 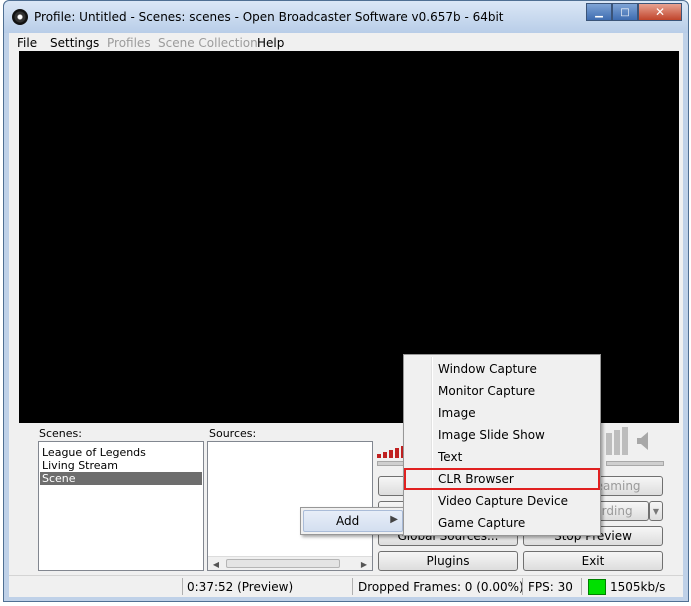 What do you see at coordinates (121, 465) in the screenshot?
I see `scene-item-living-stream: Living Stream` at bounding box center [121, 465].